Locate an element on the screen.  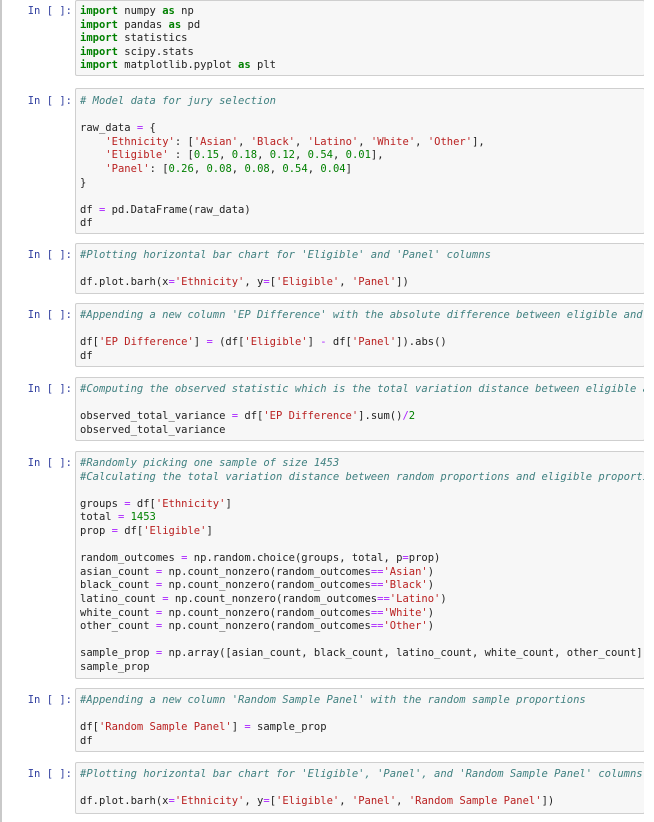
code-line: sample_prop is located at coordinates (115, 666).